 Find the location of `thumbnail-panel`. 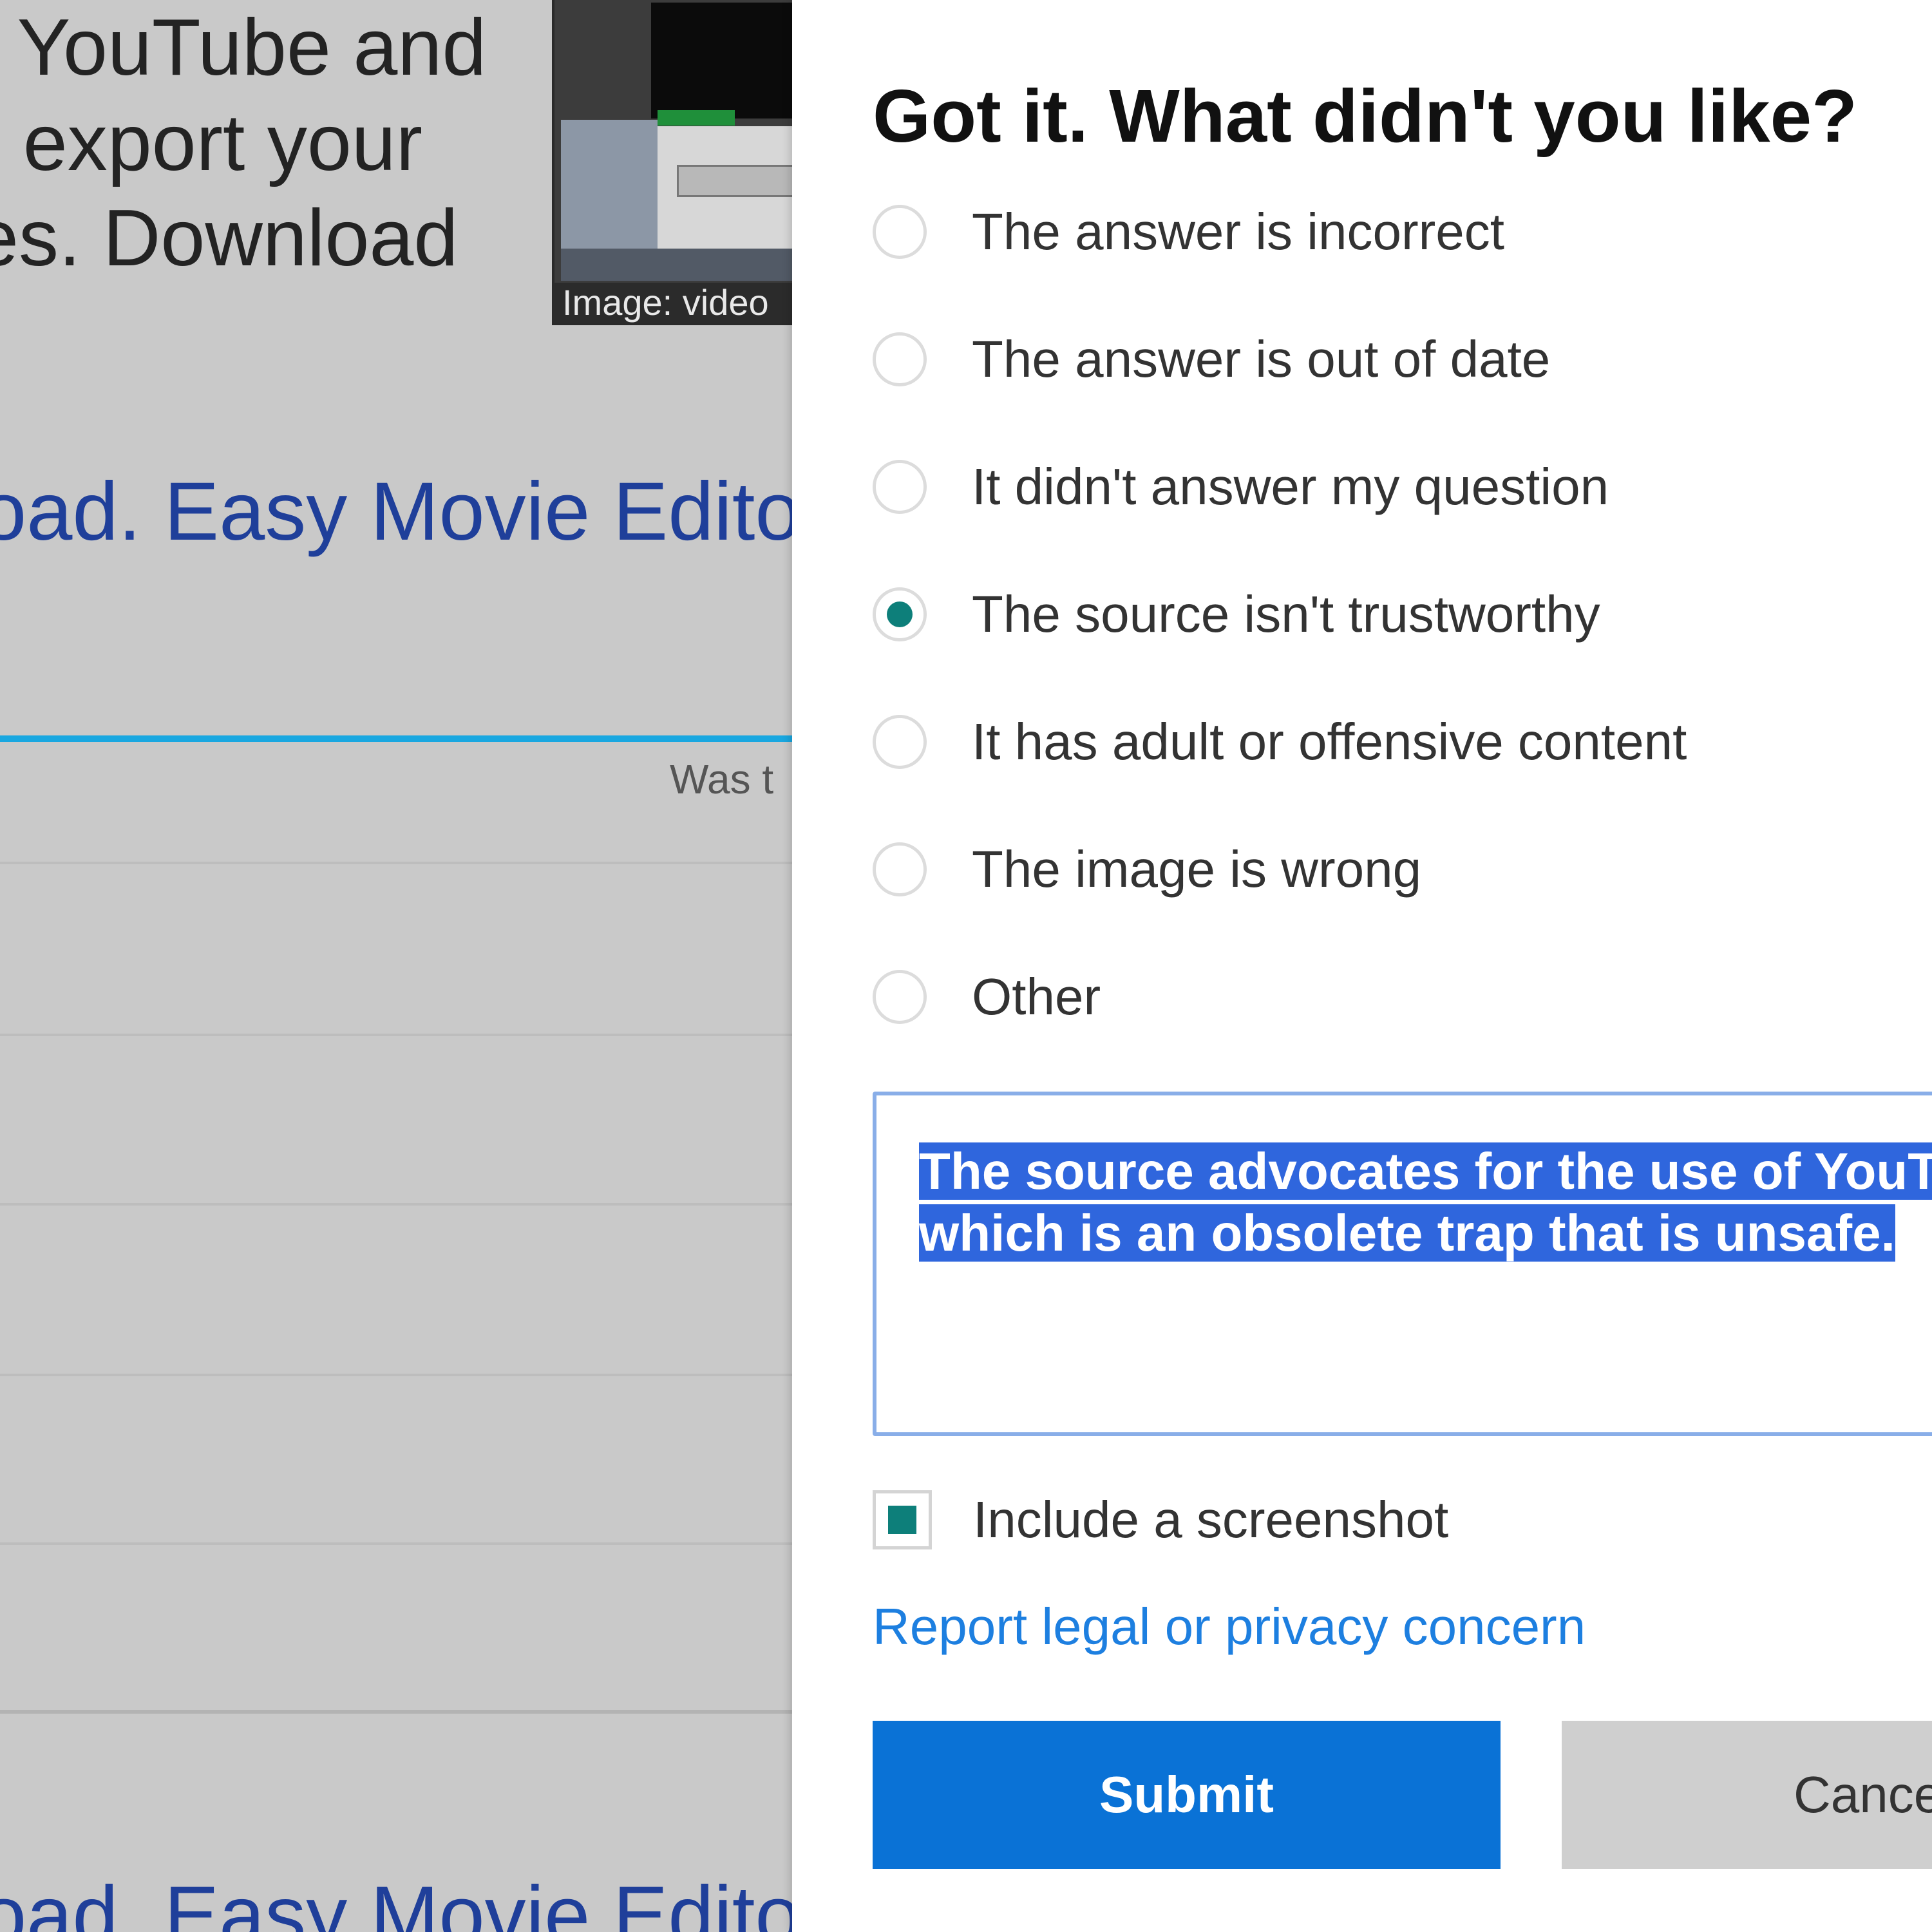

thumbnail-panel is located at coordinates (609, 184).